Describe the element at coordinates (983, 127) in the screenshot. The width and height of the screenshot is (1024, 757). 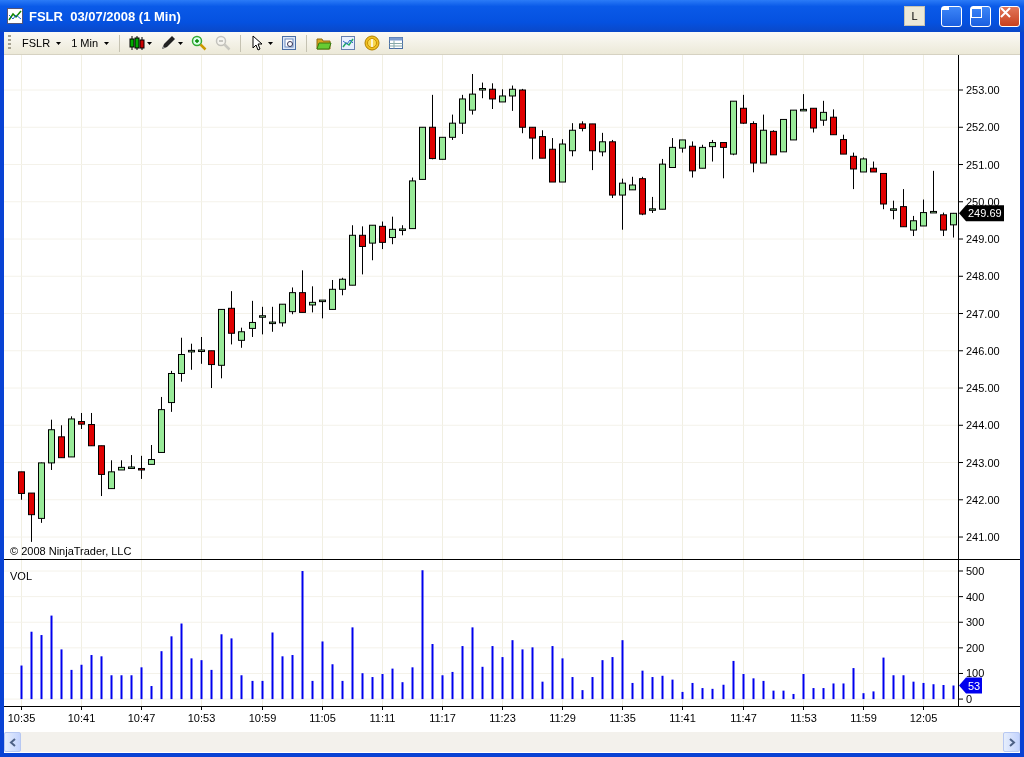
I see `axis-label: 252.00` at that location.